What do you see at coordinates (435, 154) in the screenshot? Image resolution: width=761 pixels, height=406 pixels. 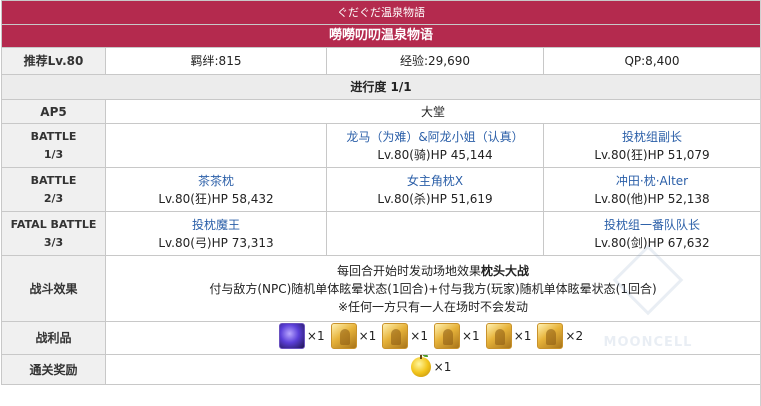 I see `enemy-stats: Lv.80(骑)HP 45,144` at bounding box center [435, 154].